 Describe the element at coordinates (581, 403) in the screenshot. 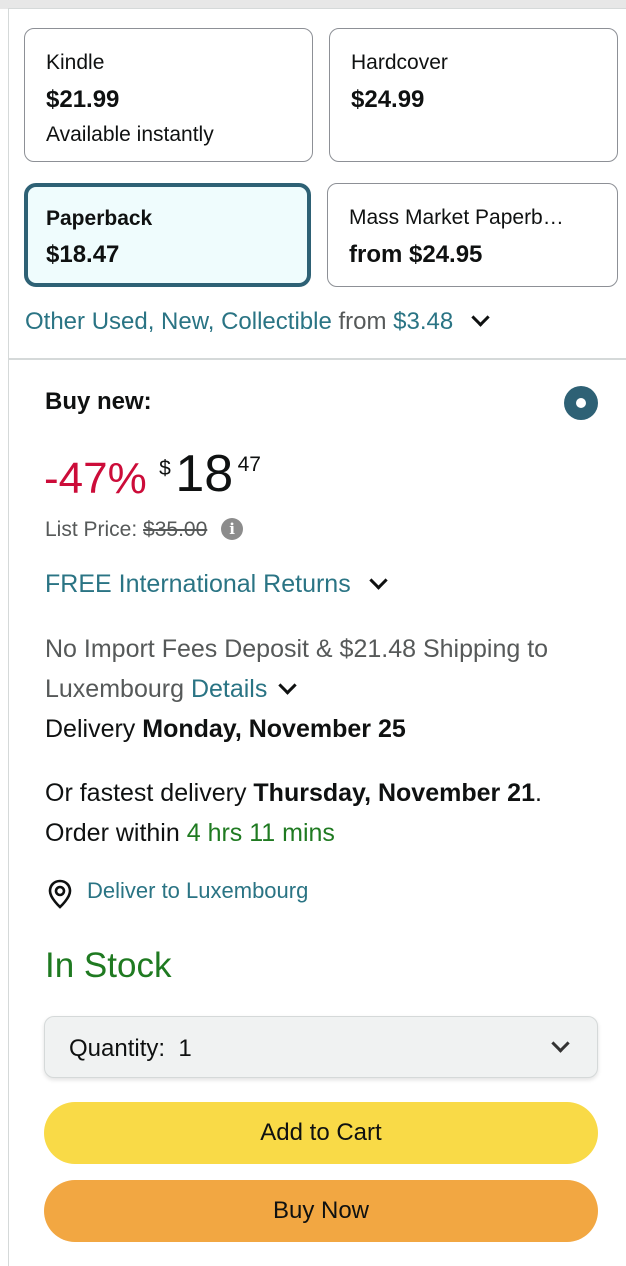

I see `radio-selected-icon` at that location.